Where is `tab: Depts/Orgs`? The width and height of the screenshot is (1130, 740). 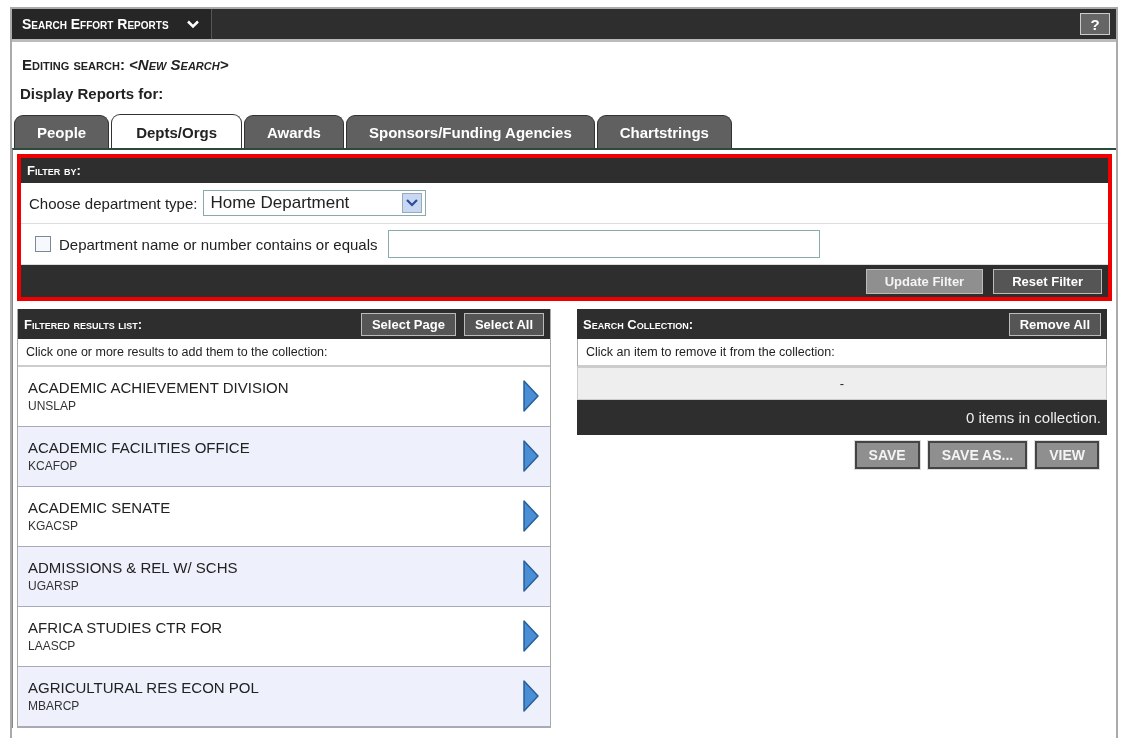 tab: Depts/Orgs is located at coordinates (177, 131).